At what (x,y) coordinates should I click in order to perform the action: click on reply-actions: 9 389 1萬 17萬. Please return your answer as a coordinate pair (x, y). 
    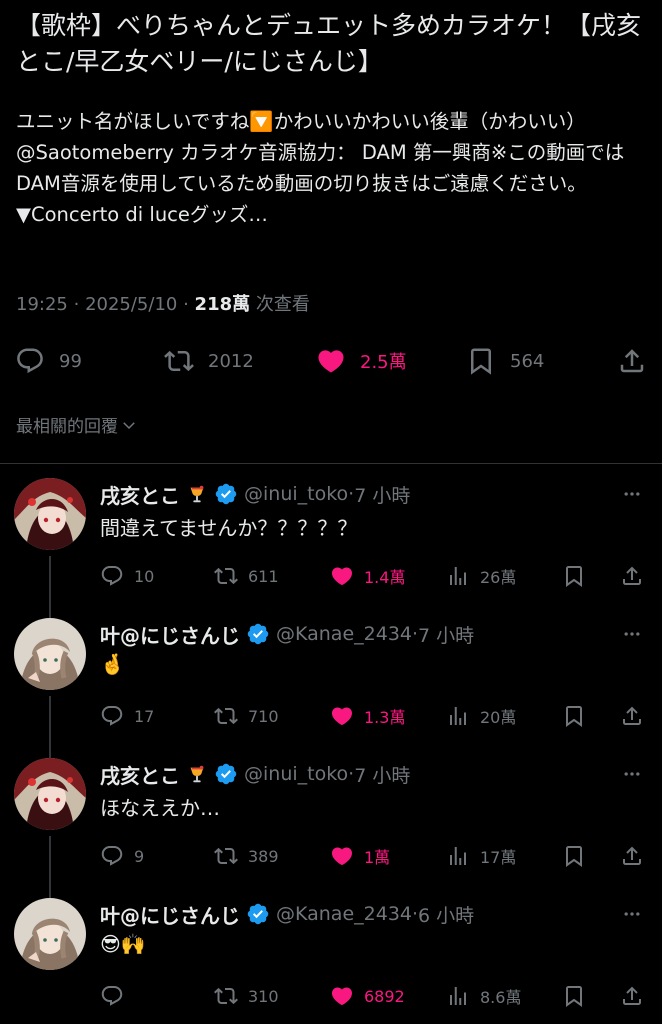
    Looking at the image, I should click on (331, 856).